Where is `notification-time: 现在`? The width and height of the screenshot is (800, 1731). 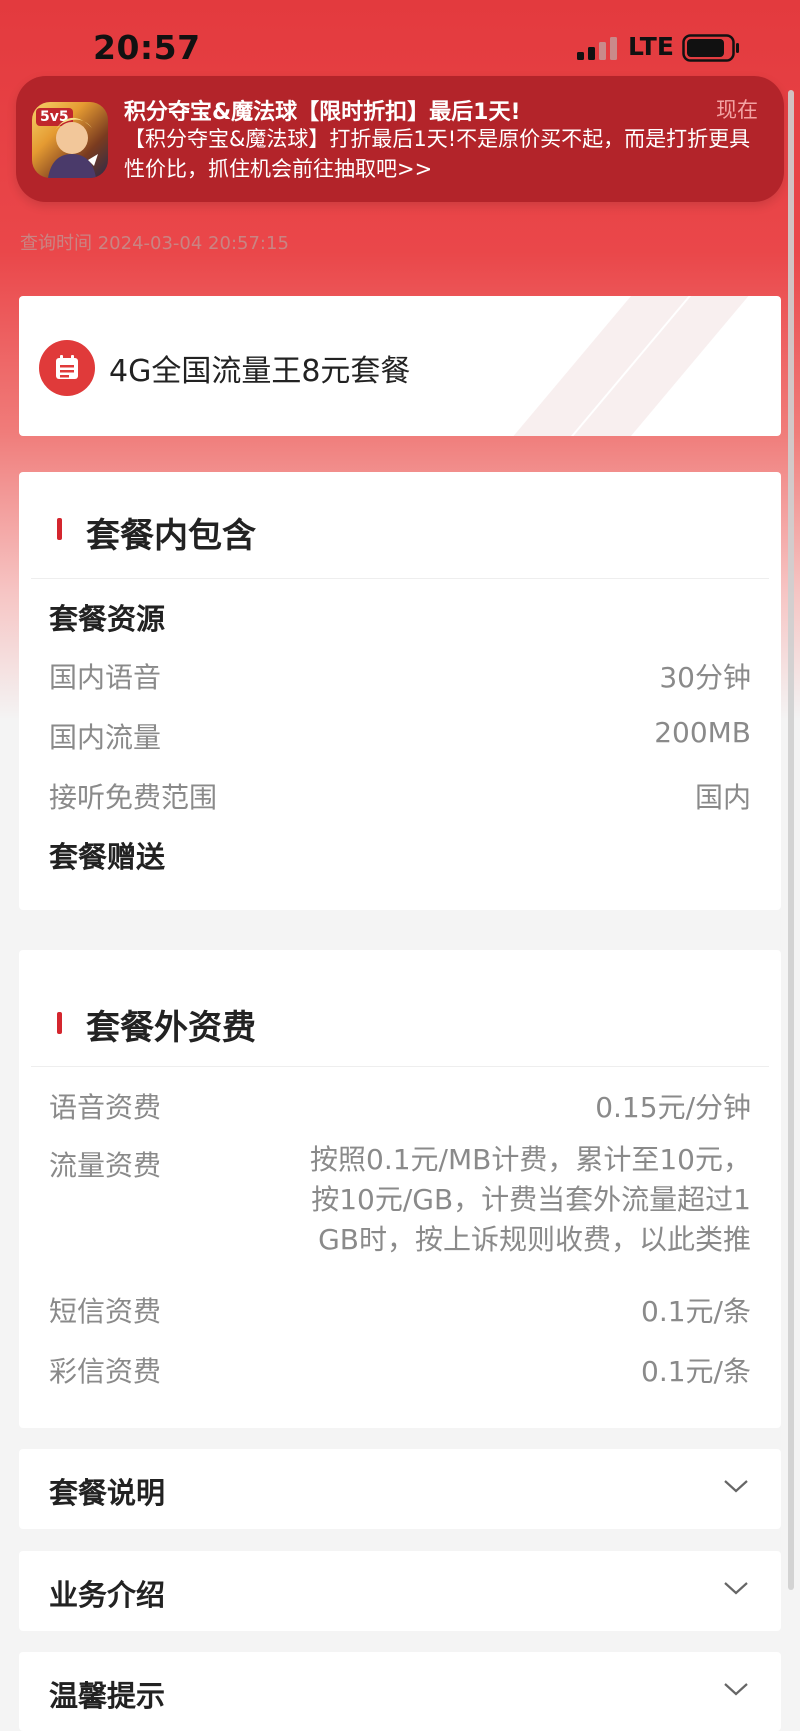
notification-time: 现在 is located at coordinates (737, 110).